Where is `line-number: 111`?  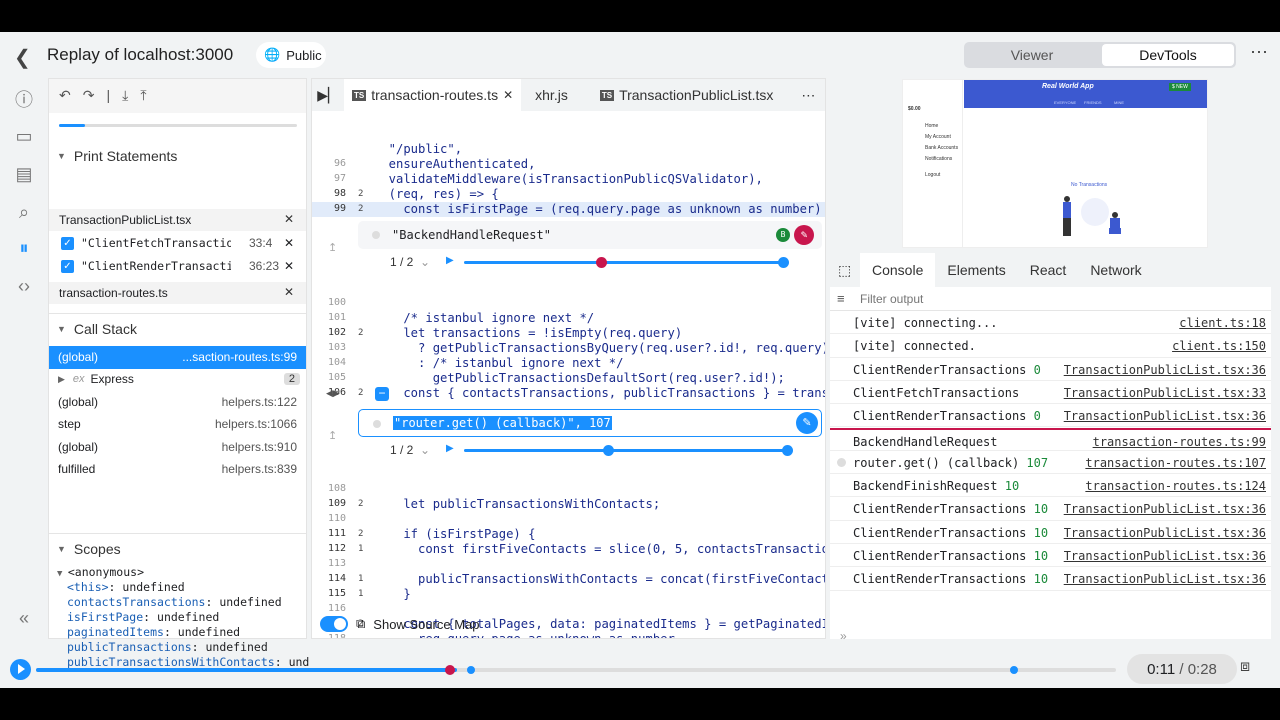
line-number: 111 is located at coordinates (329, 533).